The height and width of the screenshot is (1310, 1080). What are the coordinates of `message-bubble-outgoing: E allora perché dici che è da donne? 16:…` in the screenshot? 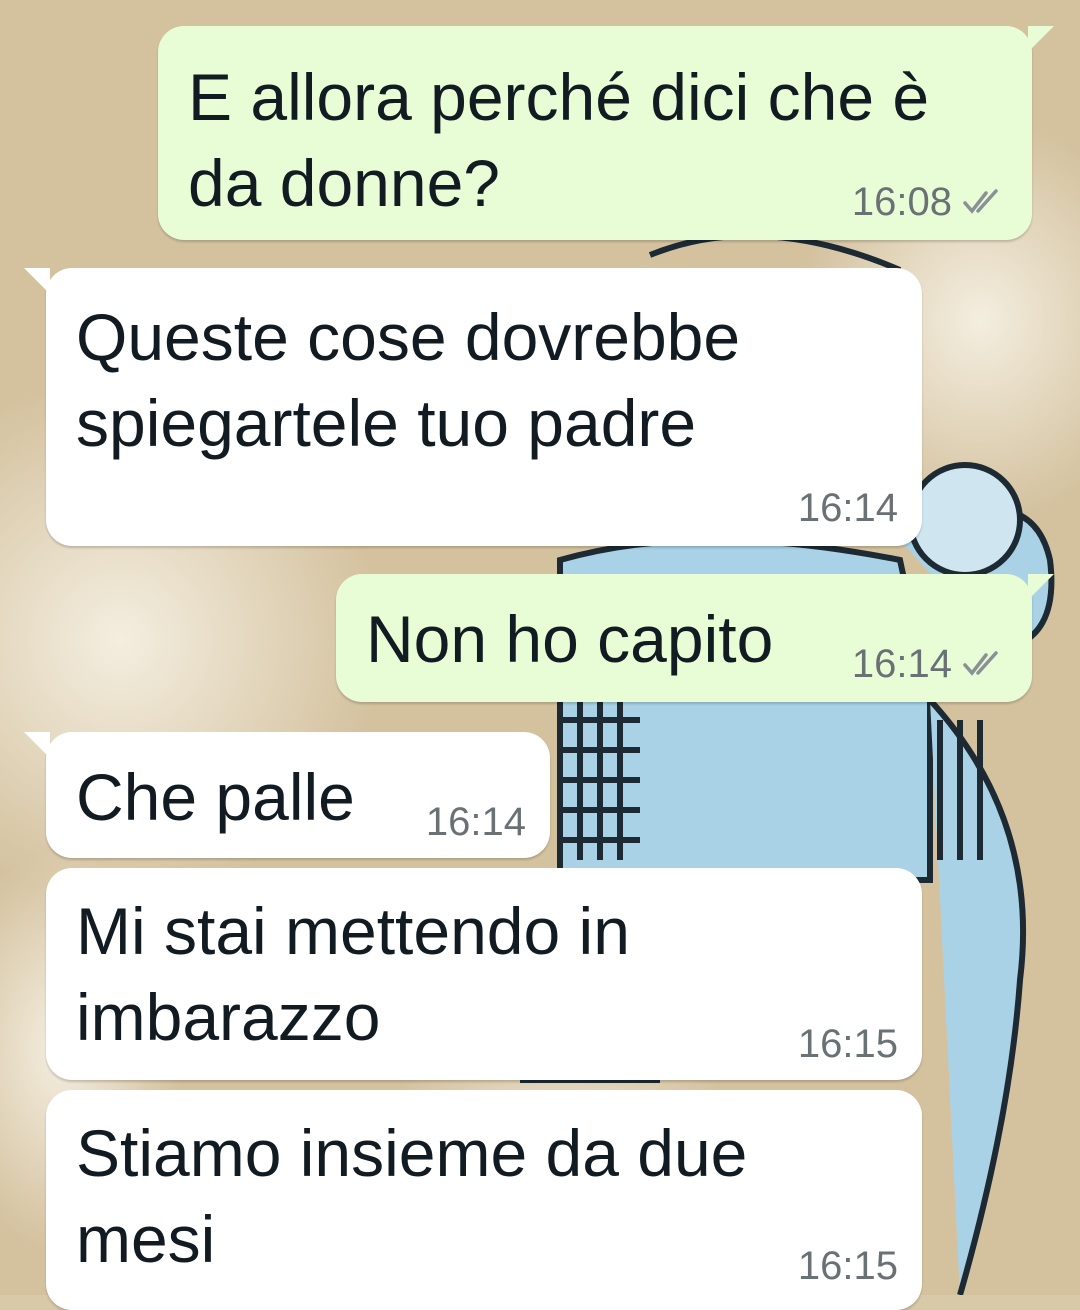 It's located at (606, 133).